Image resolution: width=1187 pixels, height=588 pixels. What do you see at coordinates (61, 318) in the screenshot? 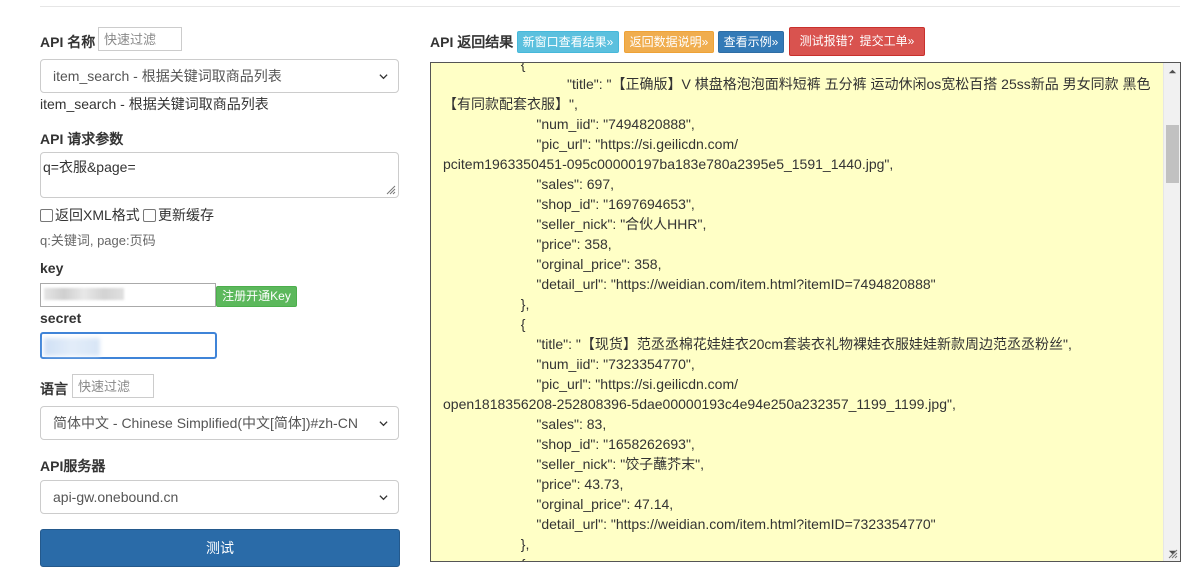
I see `secret-label: secret` at bounding box center [61, 318].